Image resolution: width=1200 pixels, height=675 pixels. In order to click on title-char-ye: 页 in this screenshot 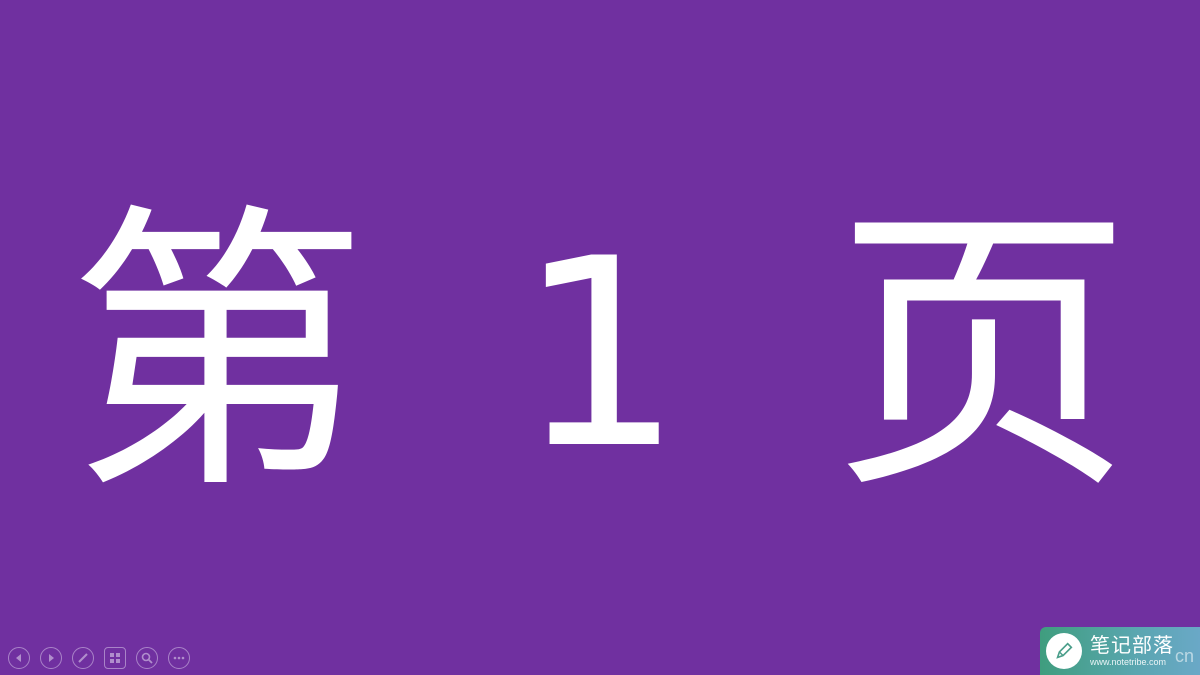, I will do `click(982, 354)`.